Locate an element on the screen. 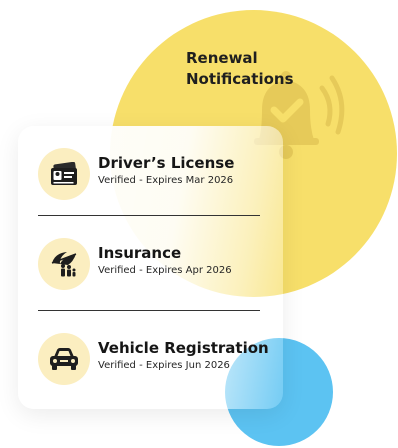  document-item-insurance: Insurance Verified - Expires Apr 2026 is located at coordinates (160, 266).